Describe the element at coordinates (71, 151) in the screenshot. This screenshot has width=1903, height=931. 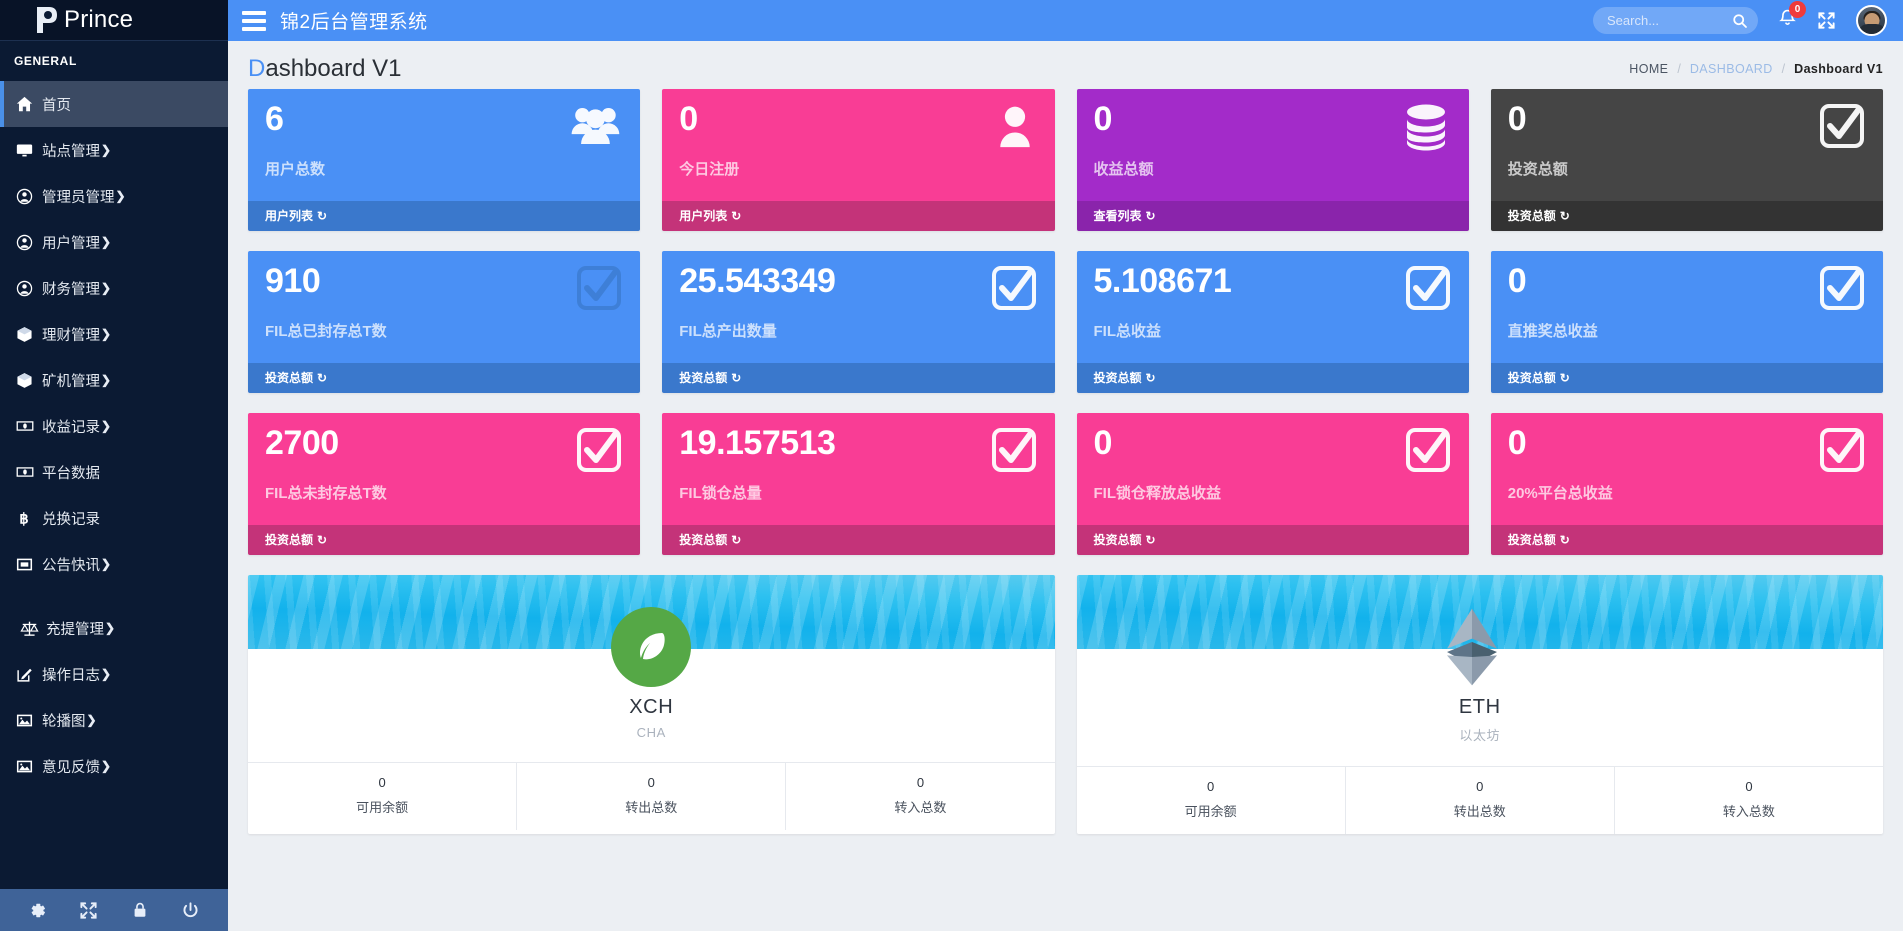
I see `sidebar-item-label: 站点管理` at that location.